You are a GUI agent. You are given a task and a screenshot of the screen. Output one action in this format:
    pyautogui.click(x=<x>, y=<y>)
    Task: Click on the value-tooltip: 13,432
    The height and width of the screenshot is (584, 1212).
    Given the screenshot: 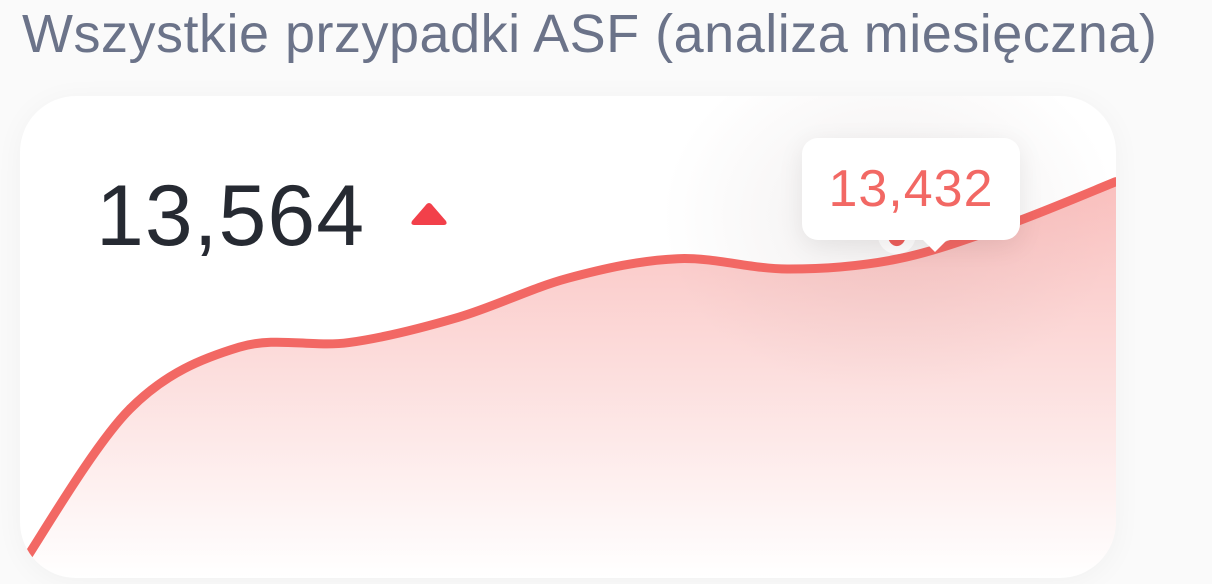 What is the action you would take?
    pyautogui.click(x=911, y=195)
    